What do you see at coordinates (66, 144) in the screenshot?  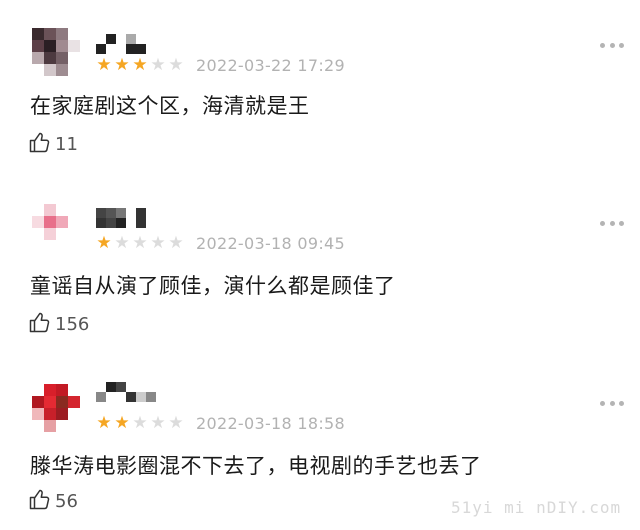 I see `like-count: 11` at bounding box center [66, 144].